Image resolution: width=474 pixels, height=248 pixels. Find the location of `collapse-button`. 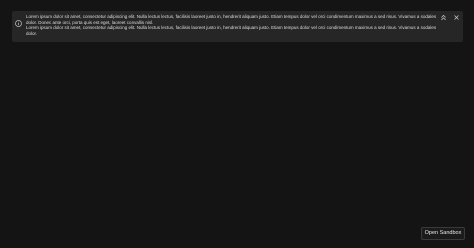

collapse-button is located at coordinates (443, 17).